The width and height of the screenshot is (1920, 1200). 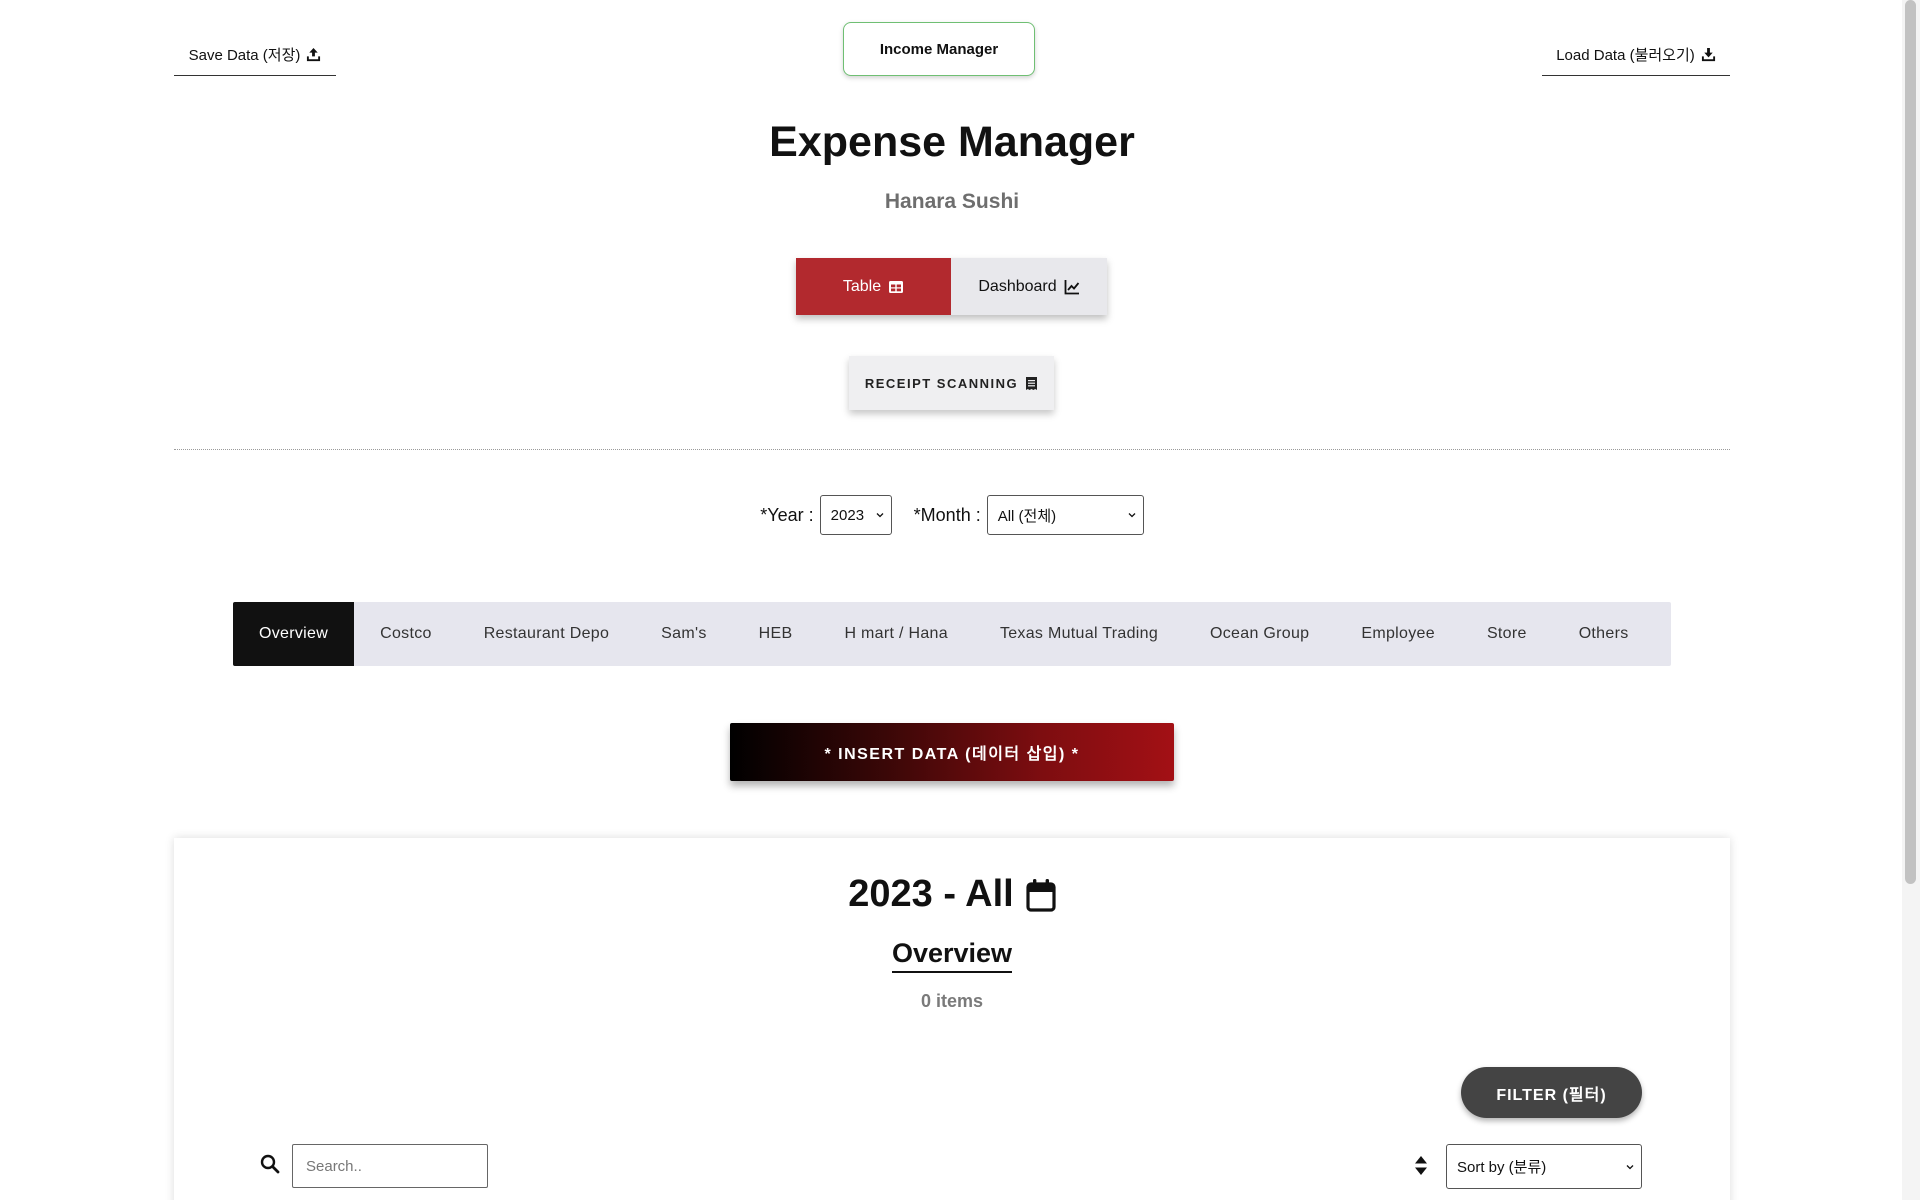 What do you see at coordinates (1041, 895) in the screenshot?
I see `calendar-icon` at bounding box center [1041, 895].